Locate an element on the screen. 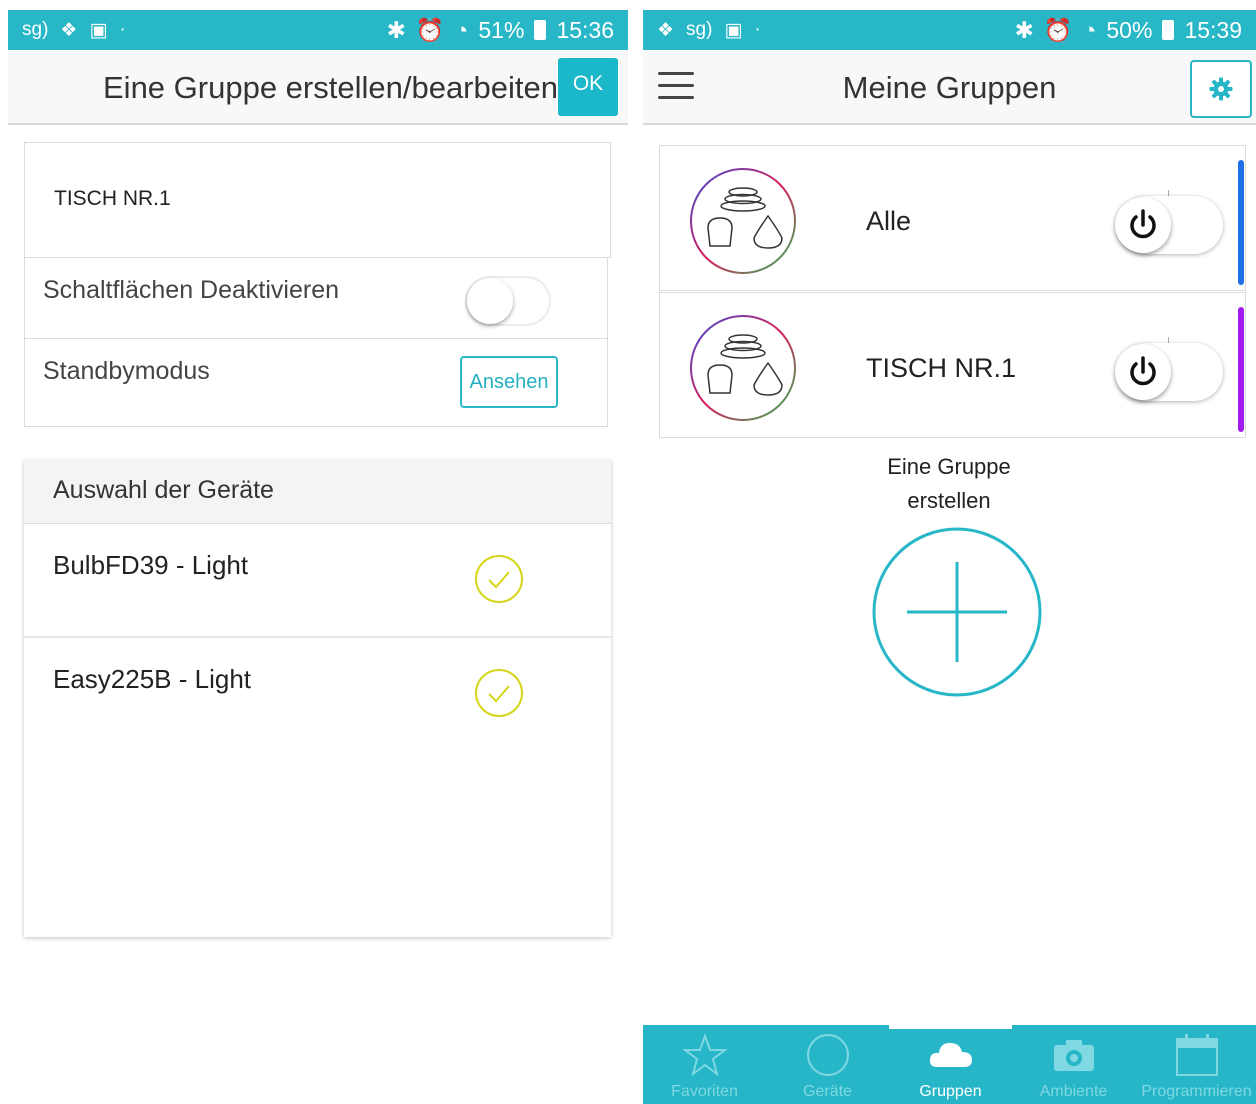 This screenshot has height=1104, width=1256. app-bar: Meine Gruppen is located at coordinates (949, 87).